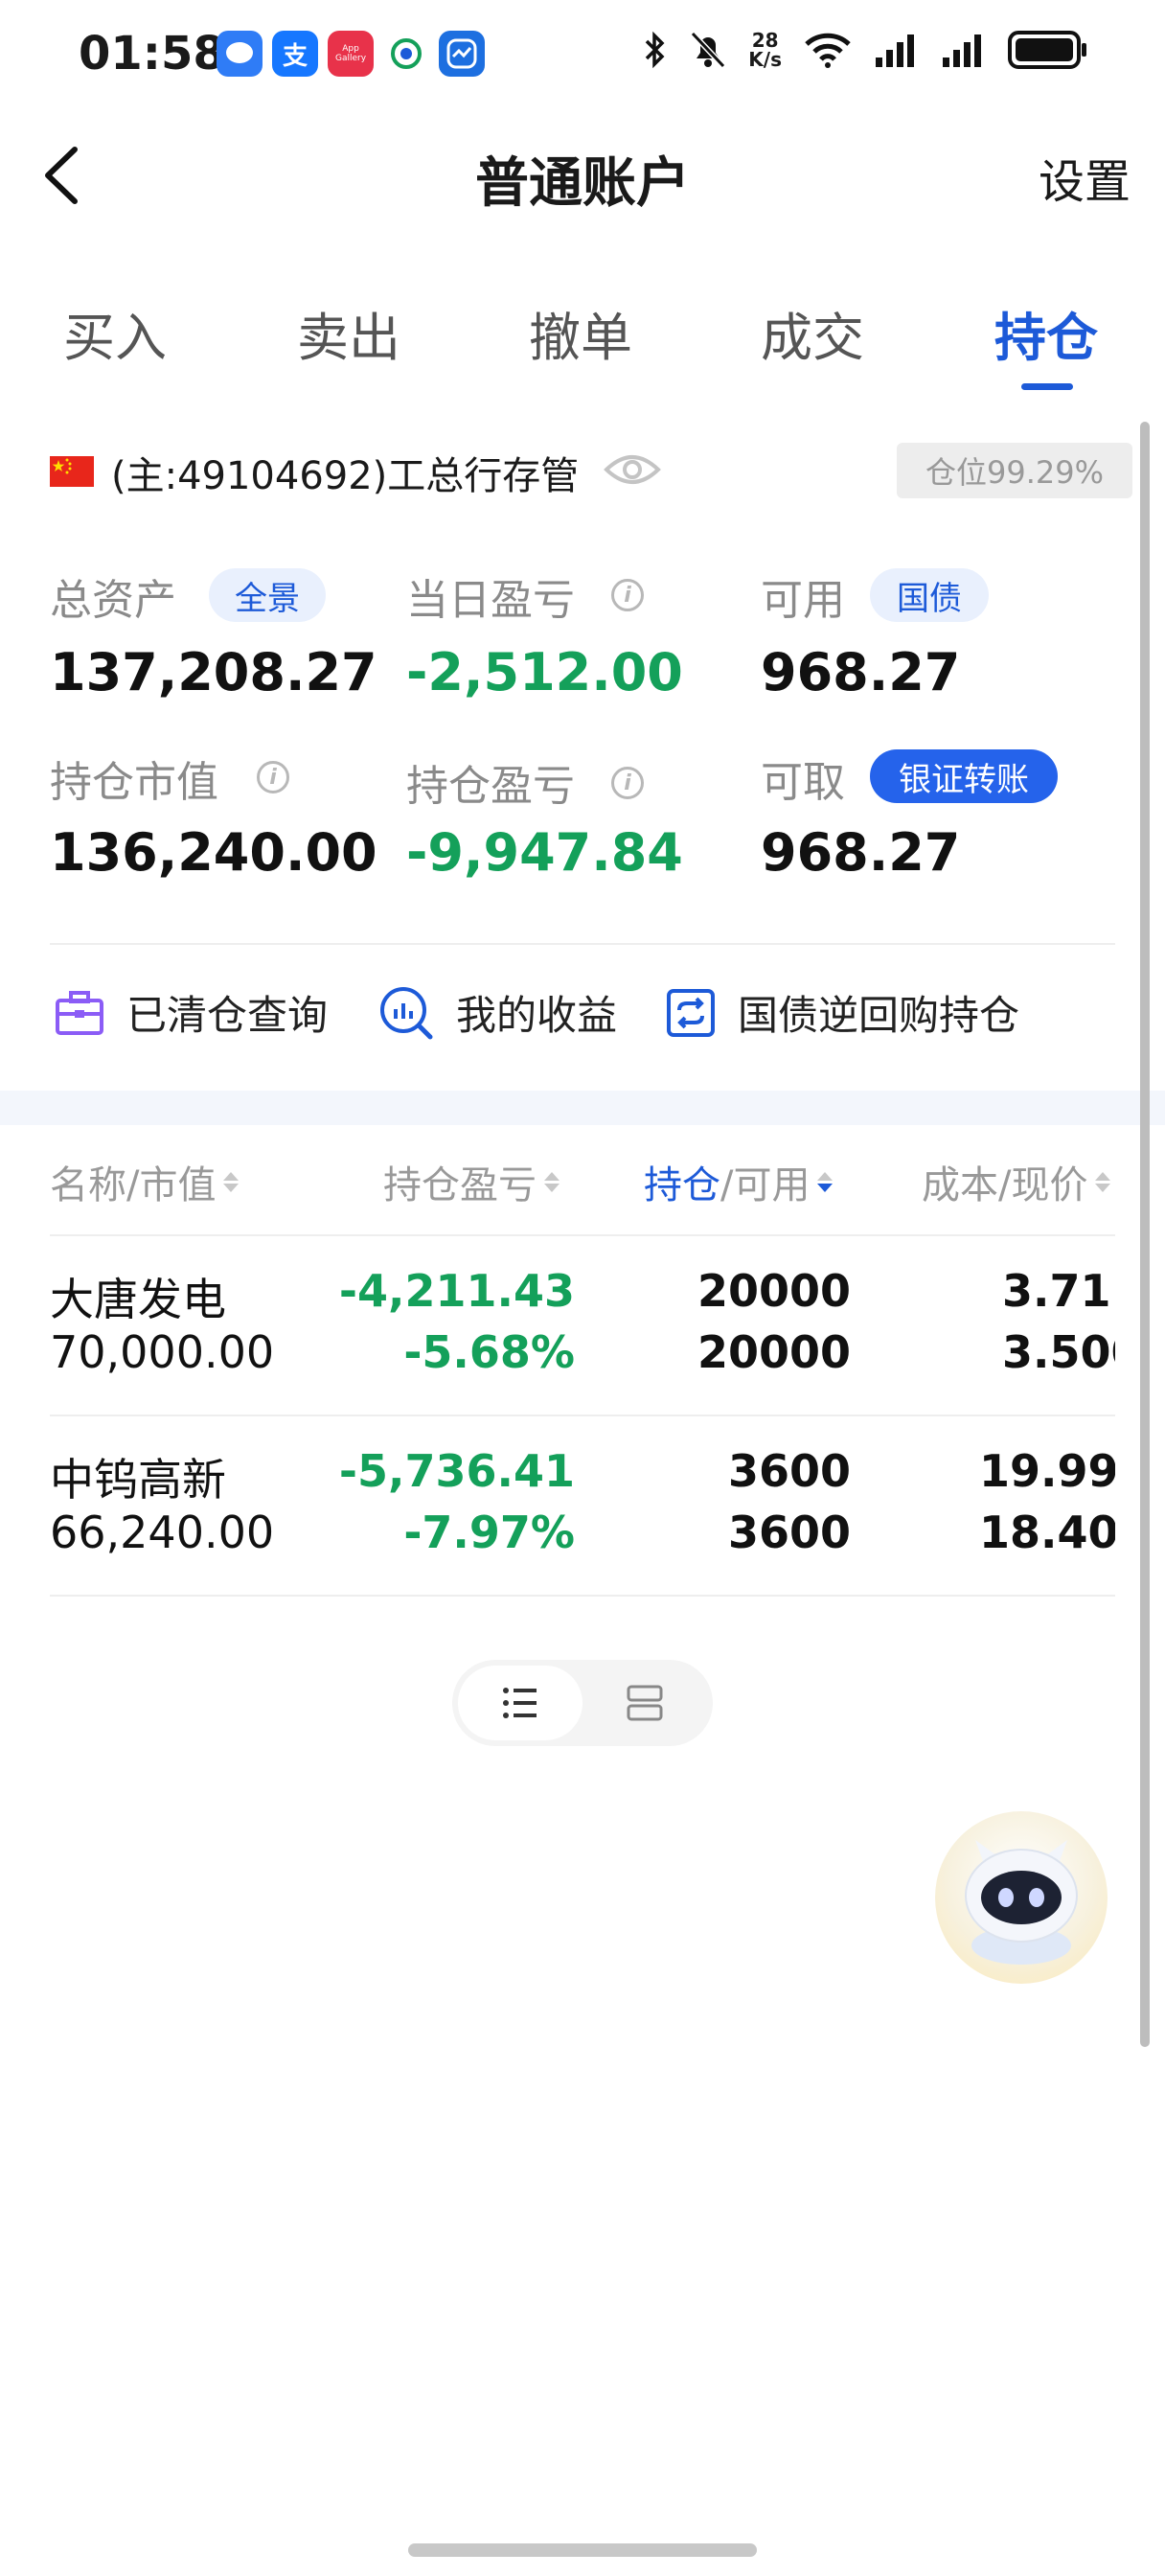  What do you see at coordinates (765, 50) in the screenshot?
I see `net-speed: 28 K/s` at bounding box center [765, 50].